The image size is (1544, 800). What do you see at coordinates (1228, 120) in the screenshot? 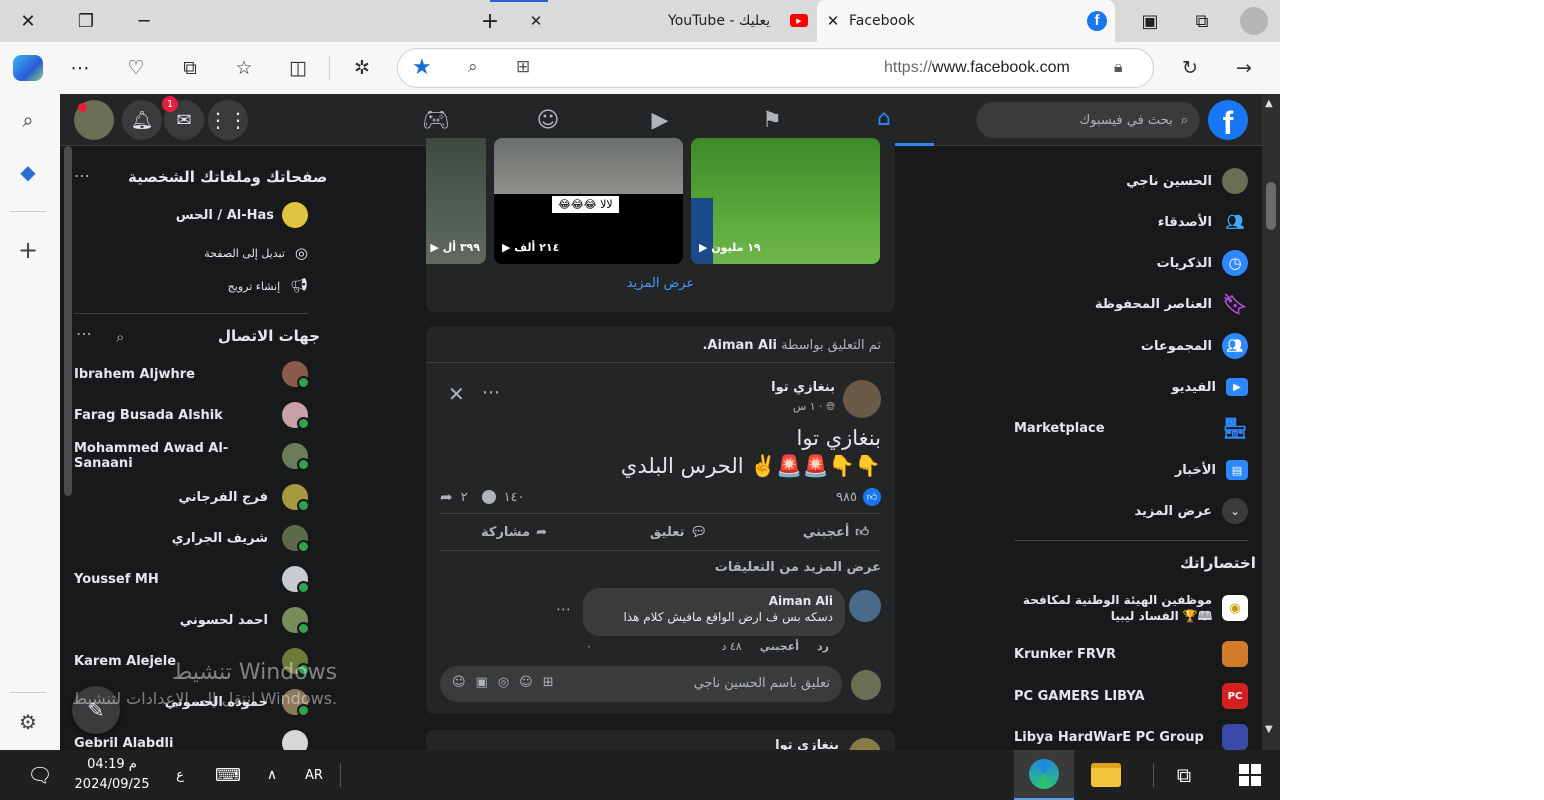
I see `facebook-logo: f` at bounding box center [1228, 120].